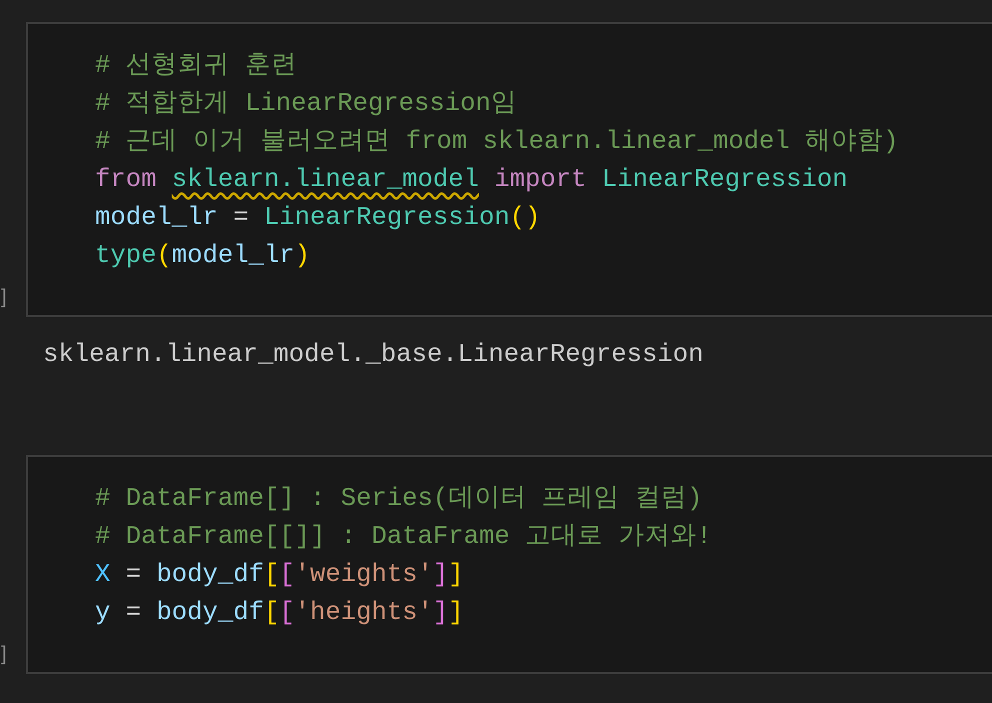 This screenshot has height=703, width=992. Describe the element at coordinates (306, 104) in the screenshot. I see `code-line: # 적합한게 LinearRegression임` at that location.